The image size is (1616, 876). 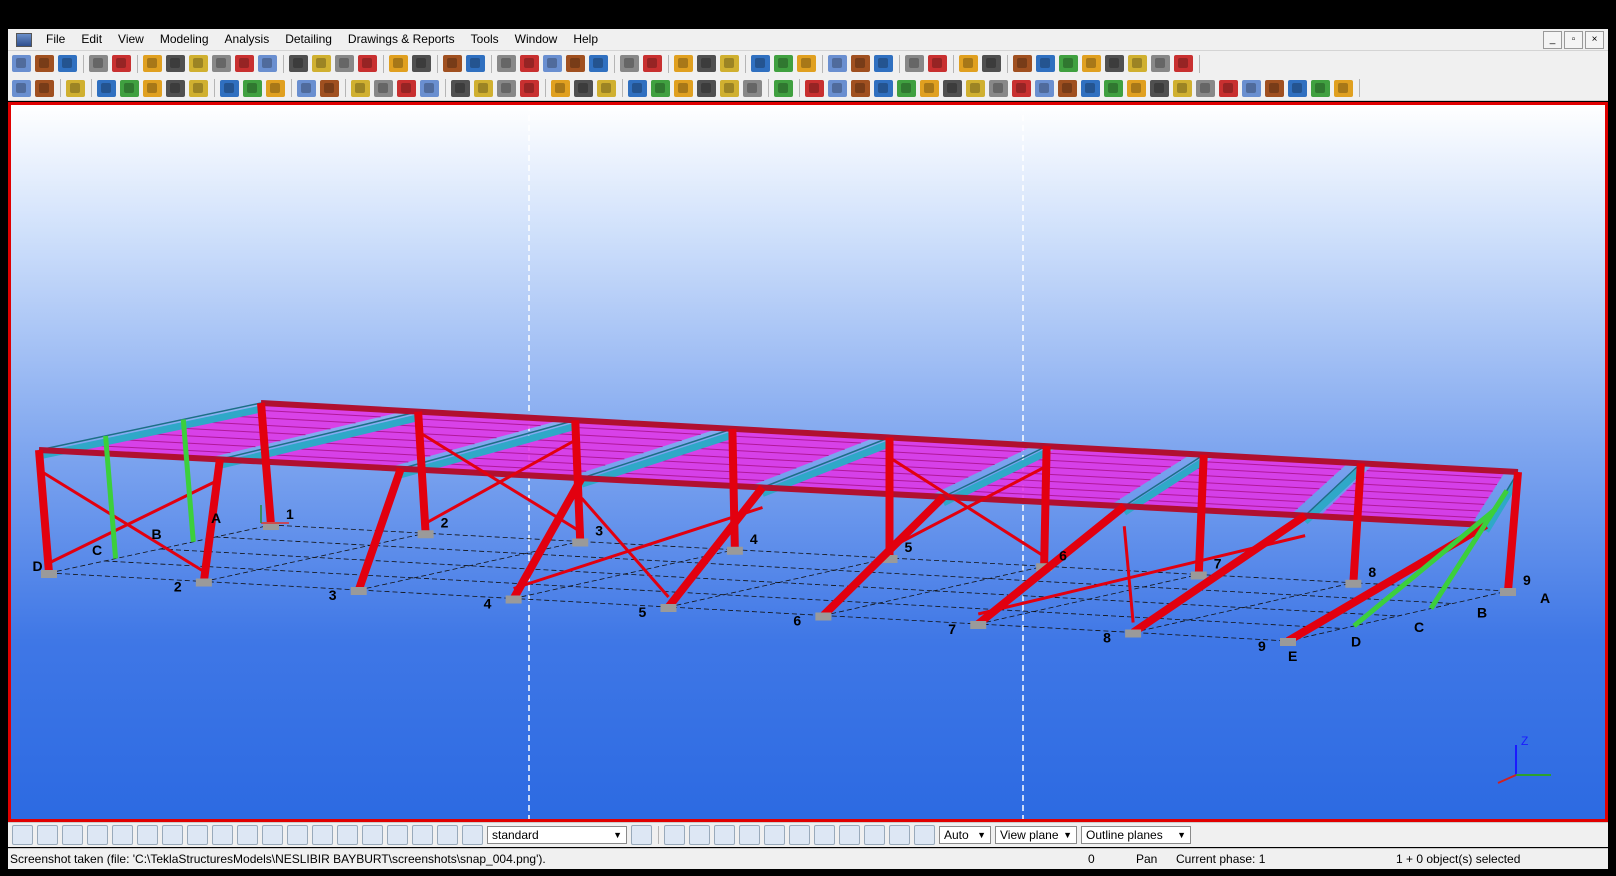 I want to click on std-tool-16-icon, so click(x=398, y=63).